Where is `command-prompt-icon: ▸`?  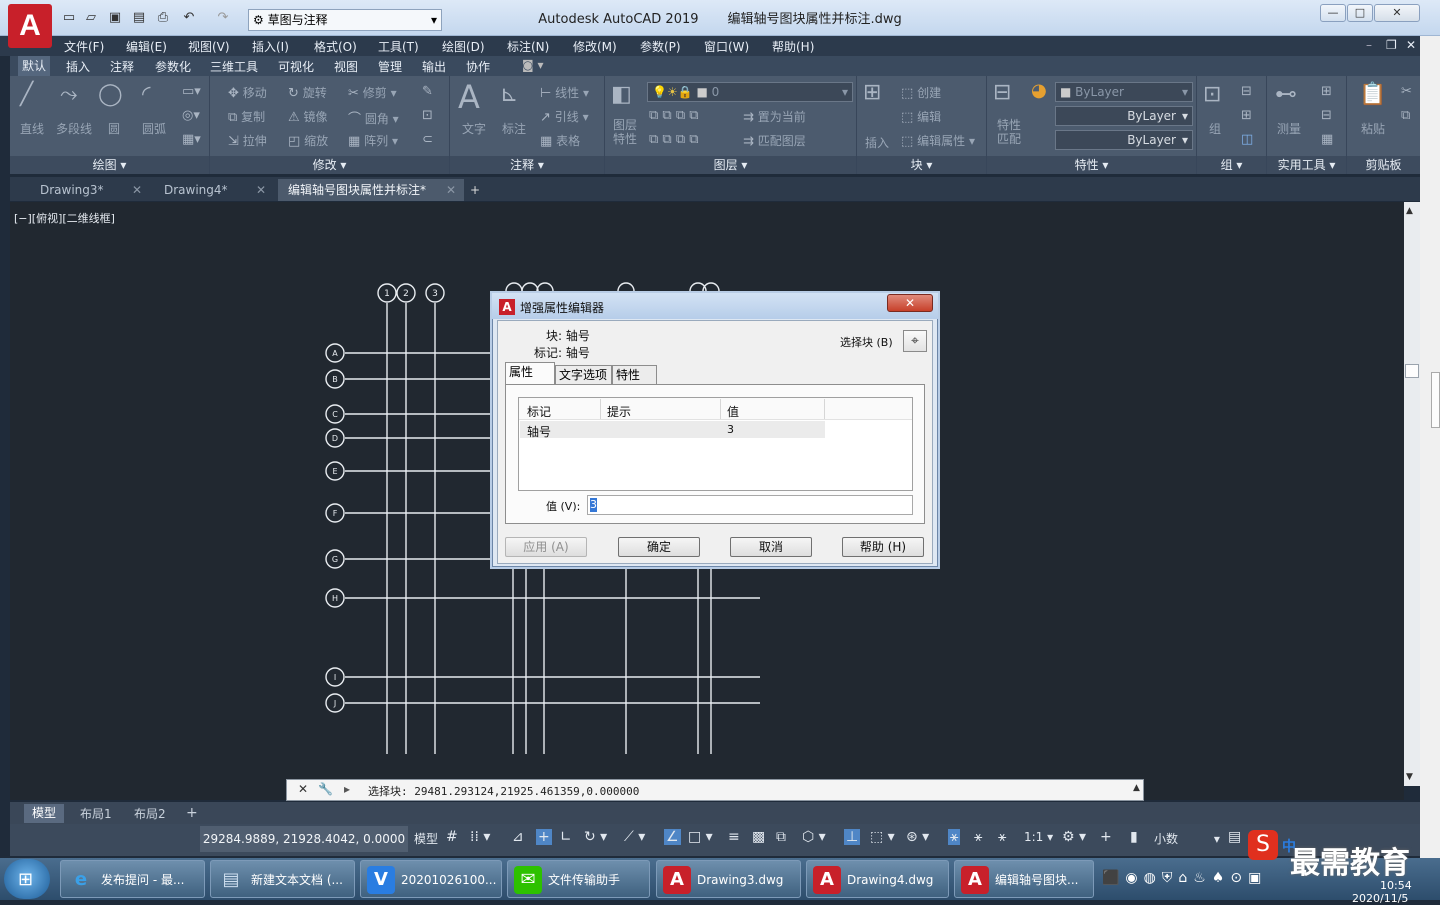
command-prompt-icon: ▸ is located at coordinates (347, 789).